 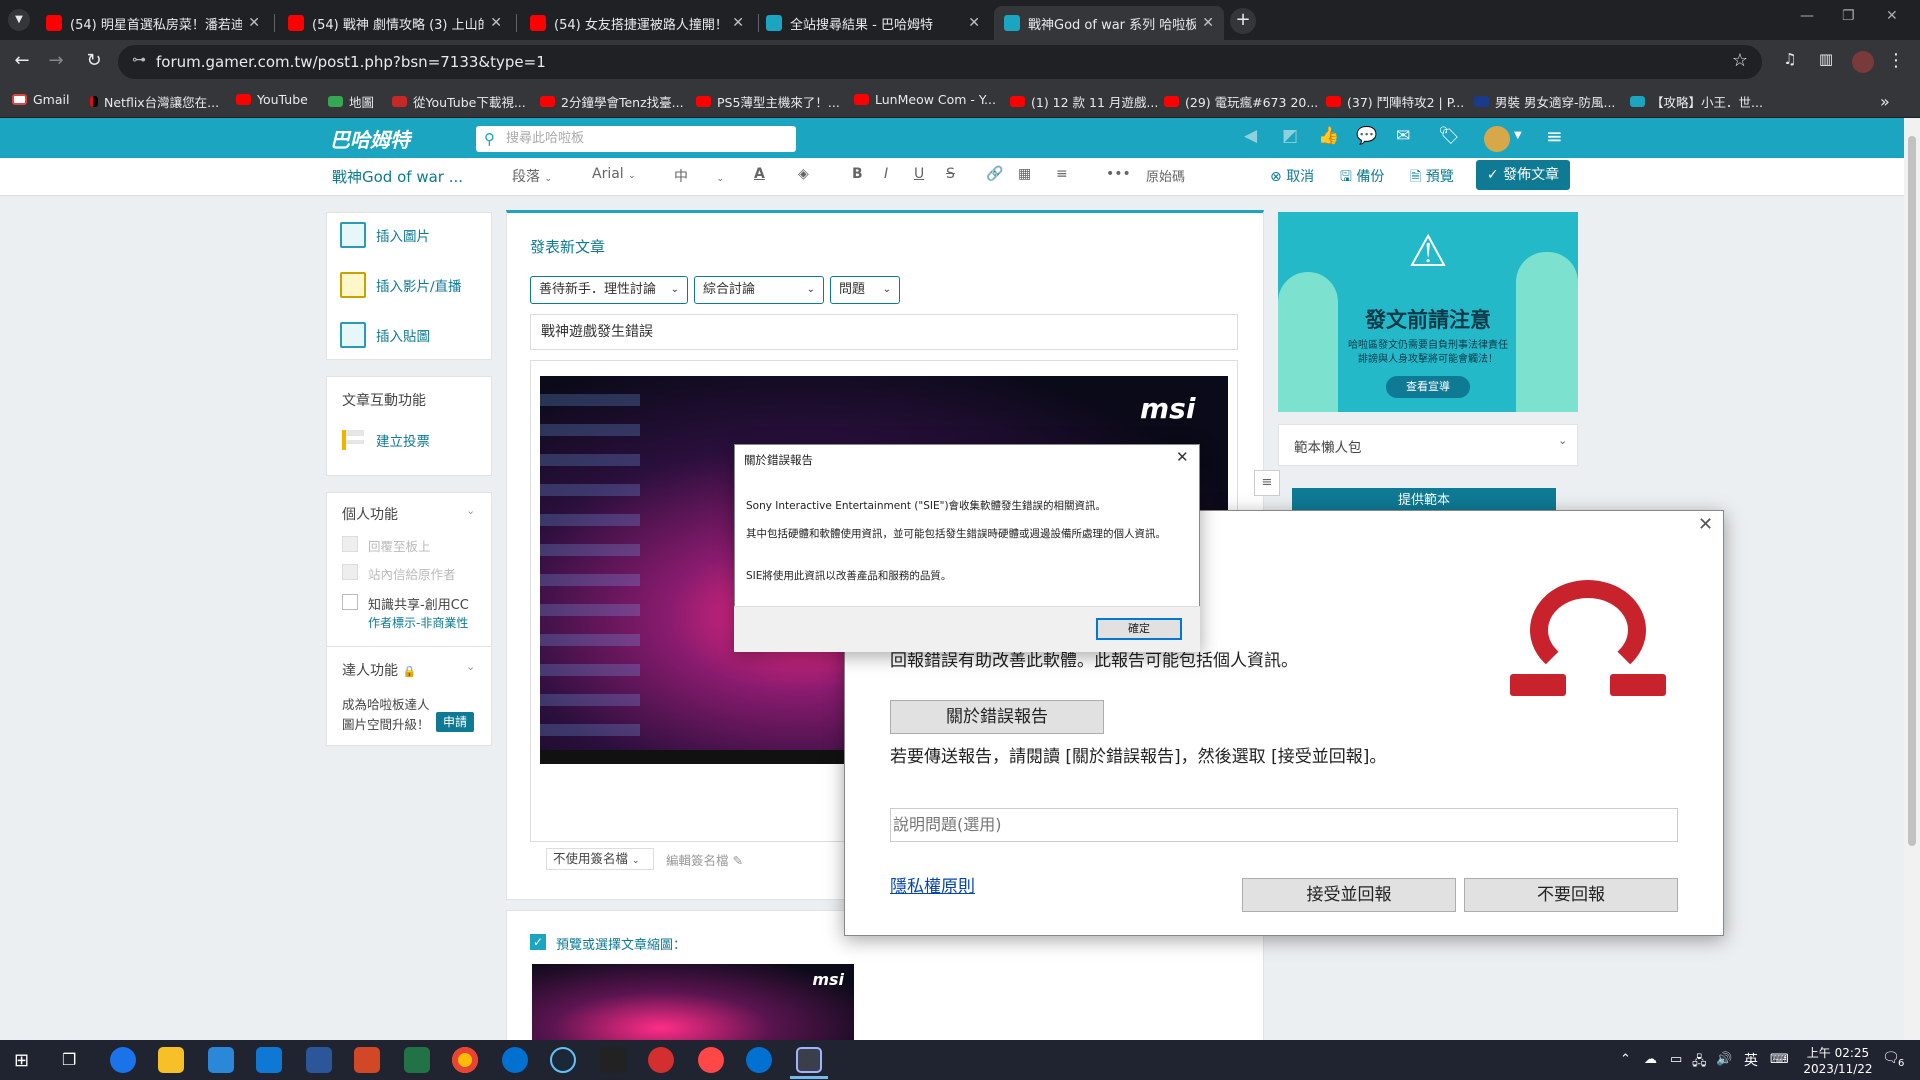 I want to click on insert-video-button: 插入影片/直播, so click(x=401, y=285).